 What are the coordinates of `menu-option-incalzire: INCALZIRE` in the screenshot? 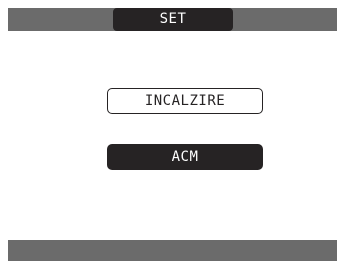 It's located at (185, 101).